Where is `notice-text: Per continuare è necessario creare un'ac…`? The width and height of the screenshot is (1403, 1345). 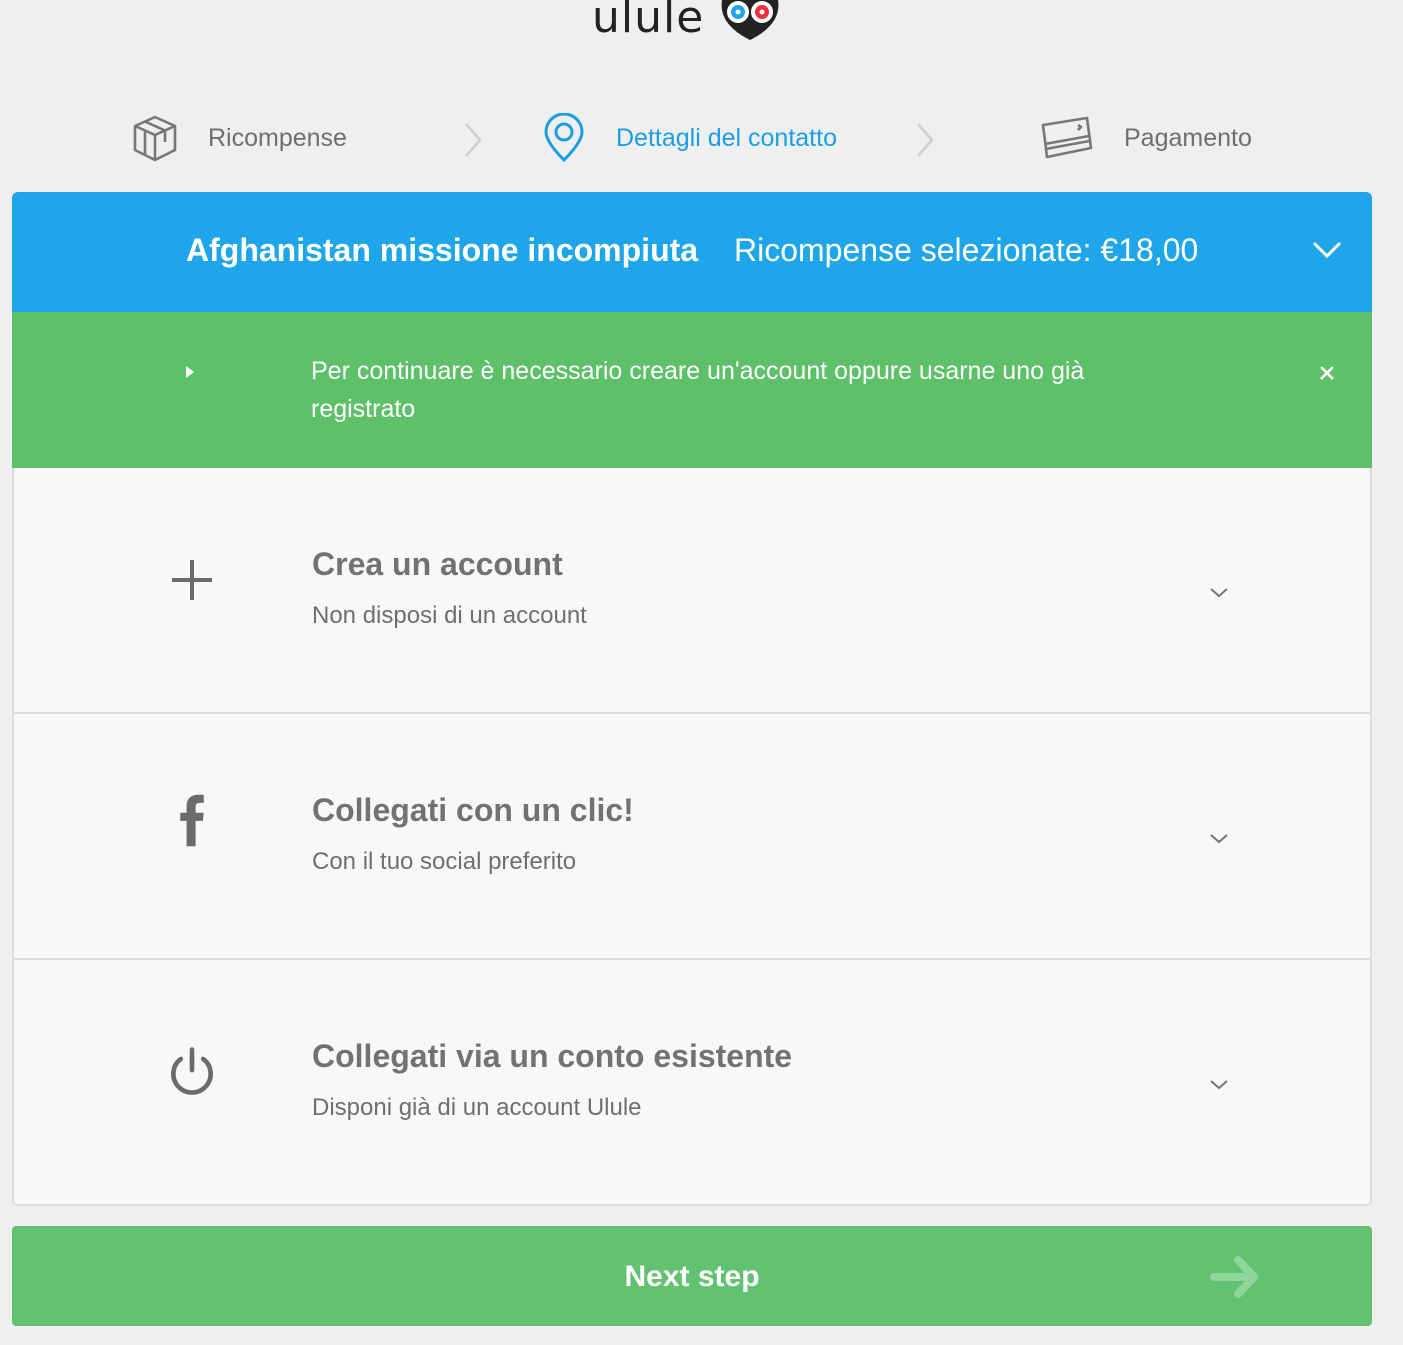
notice-text: Per continuare è necessario creare un'ac… is located at coordinates (698, 390).